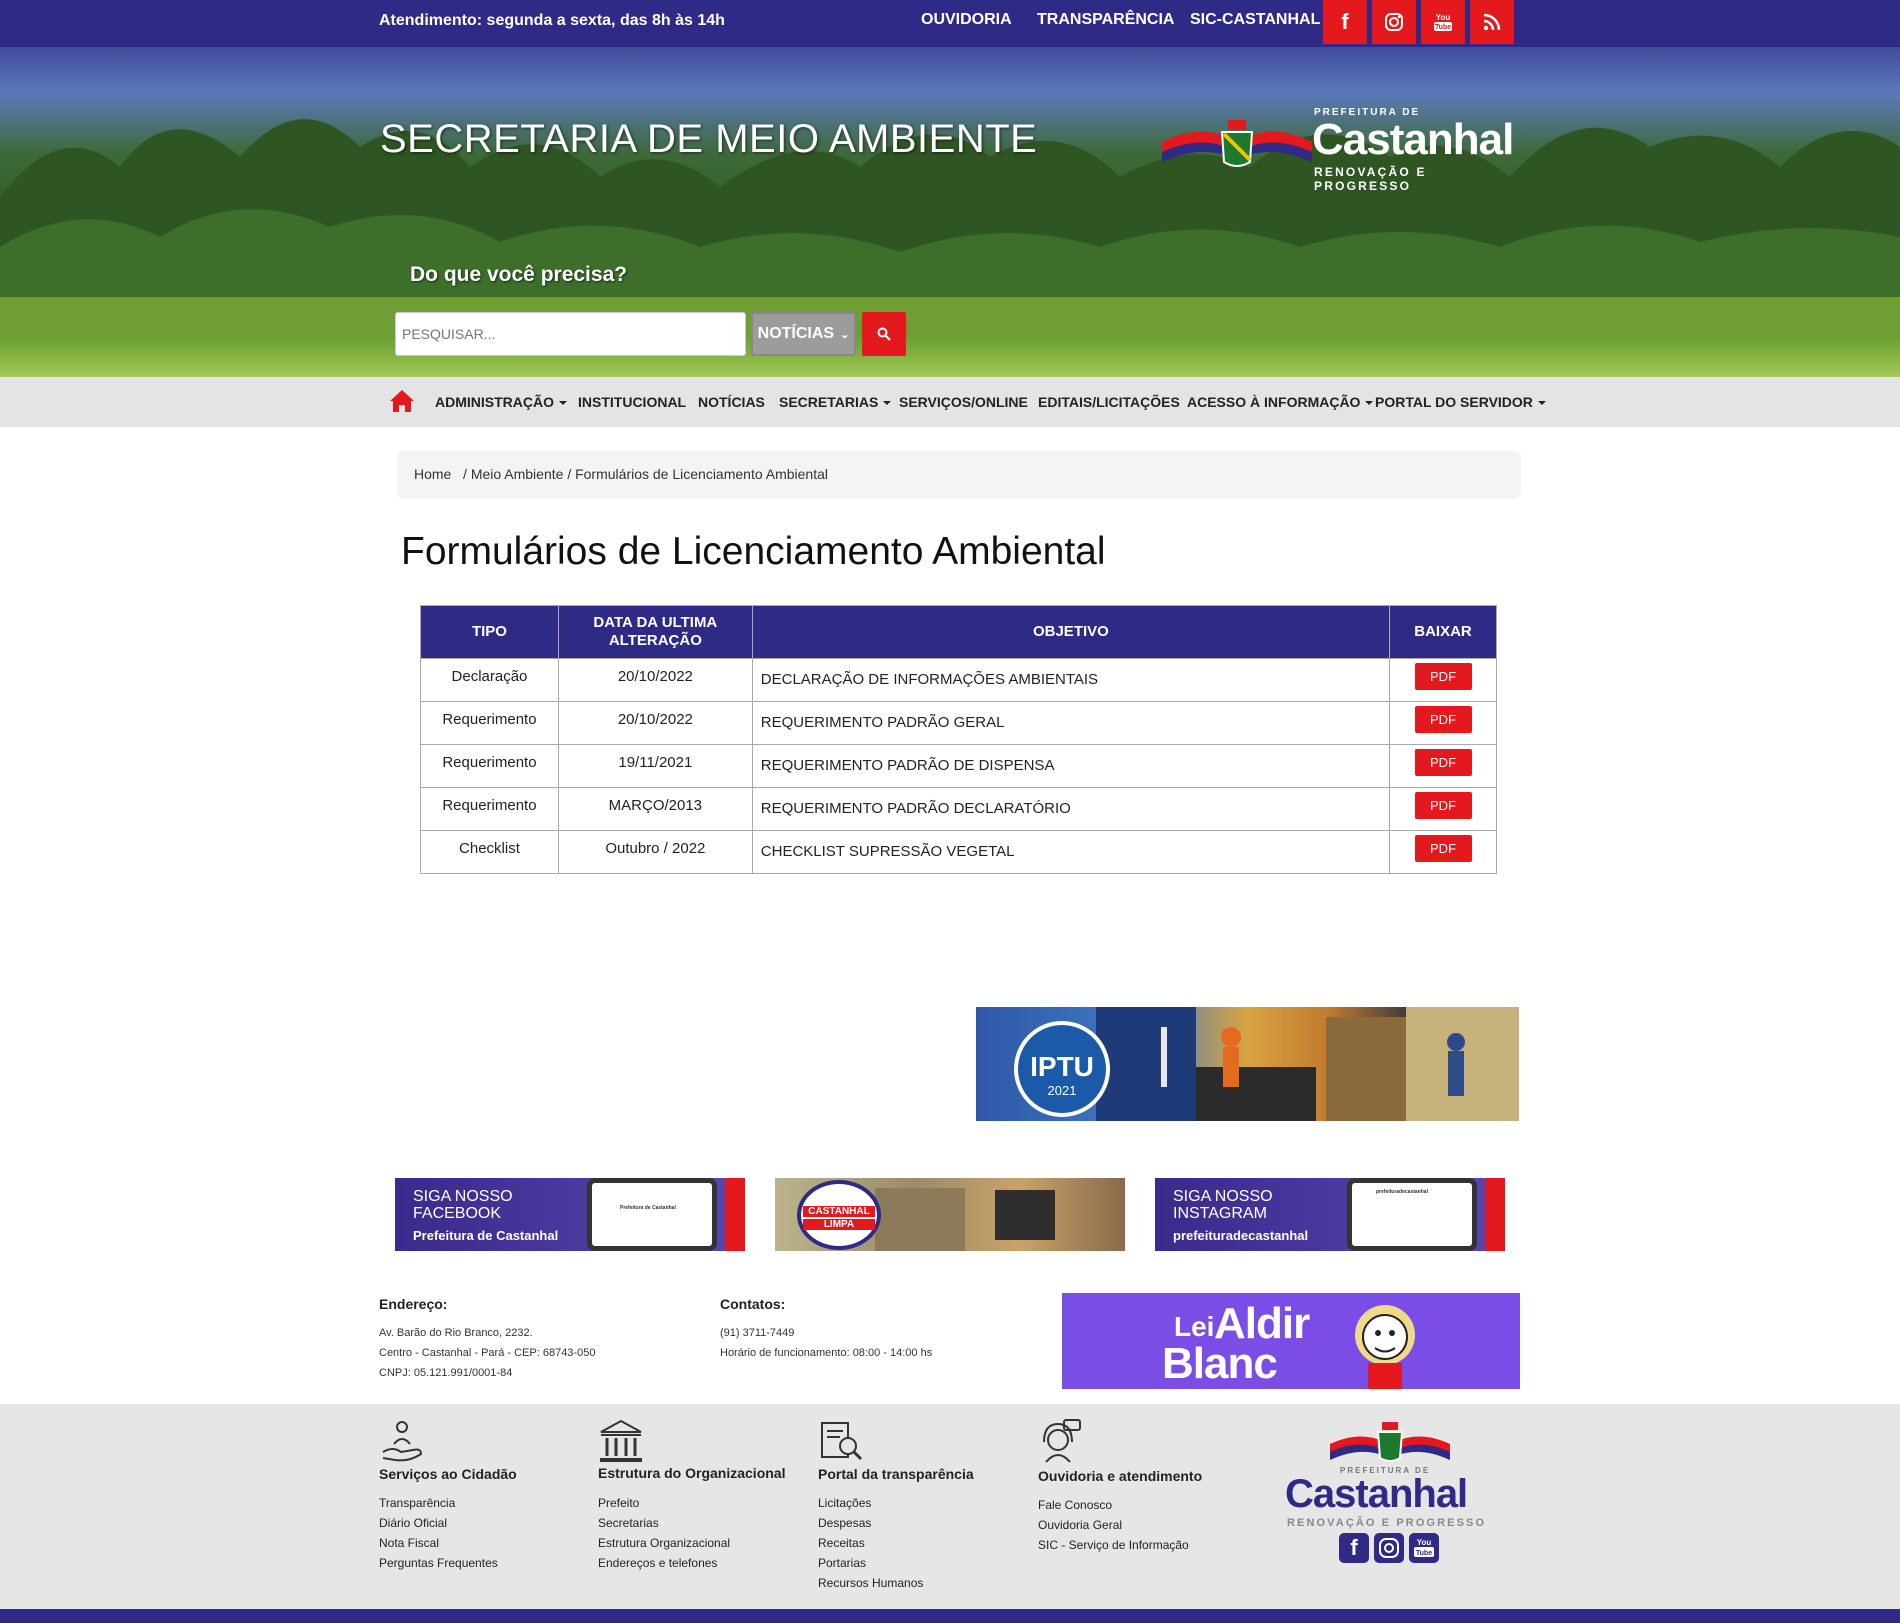 The width and height of the screenshot is (1900, 1623). What do you see at coordinates (632, 402) in the screenshot?
I see `nav-item-institucional: INSTITUCIONAL` at bounding box center [632, 402].